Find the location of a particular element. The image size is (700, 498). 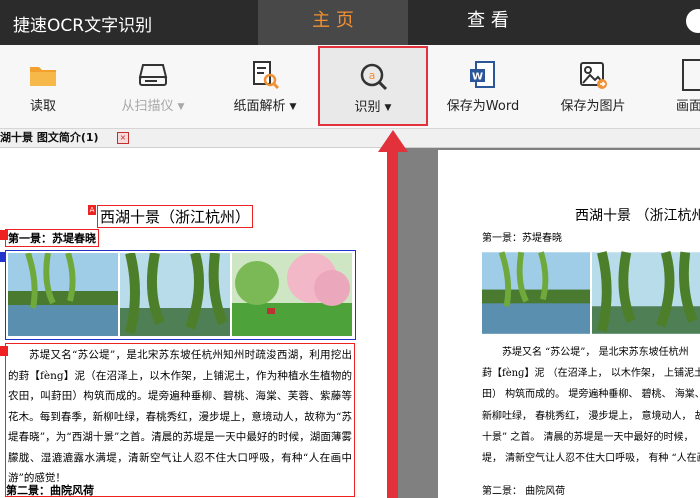

title-bar: 捷速OCR文字识别 主 页 查 看 is located at coordinates (350, 22).